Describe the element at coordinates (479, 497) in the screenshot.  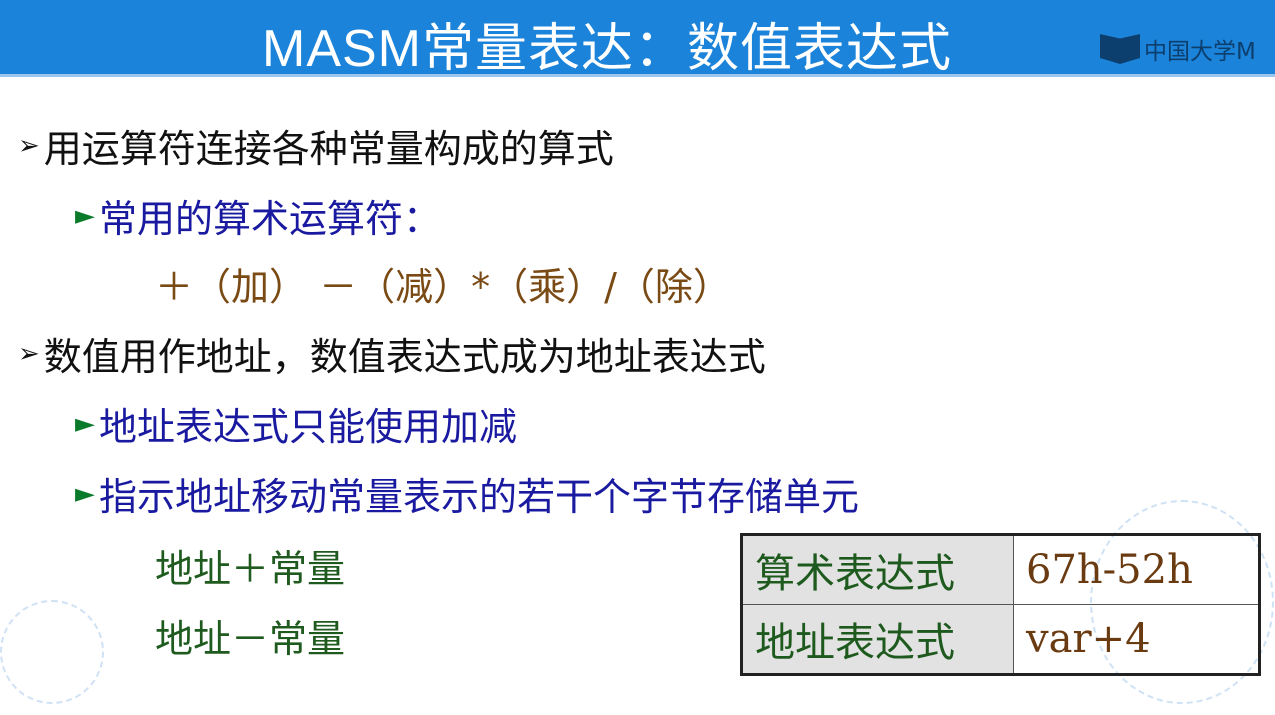
I see `bullet-text: 指示地址移动常量表示的若干个字节存储单元` at that location.